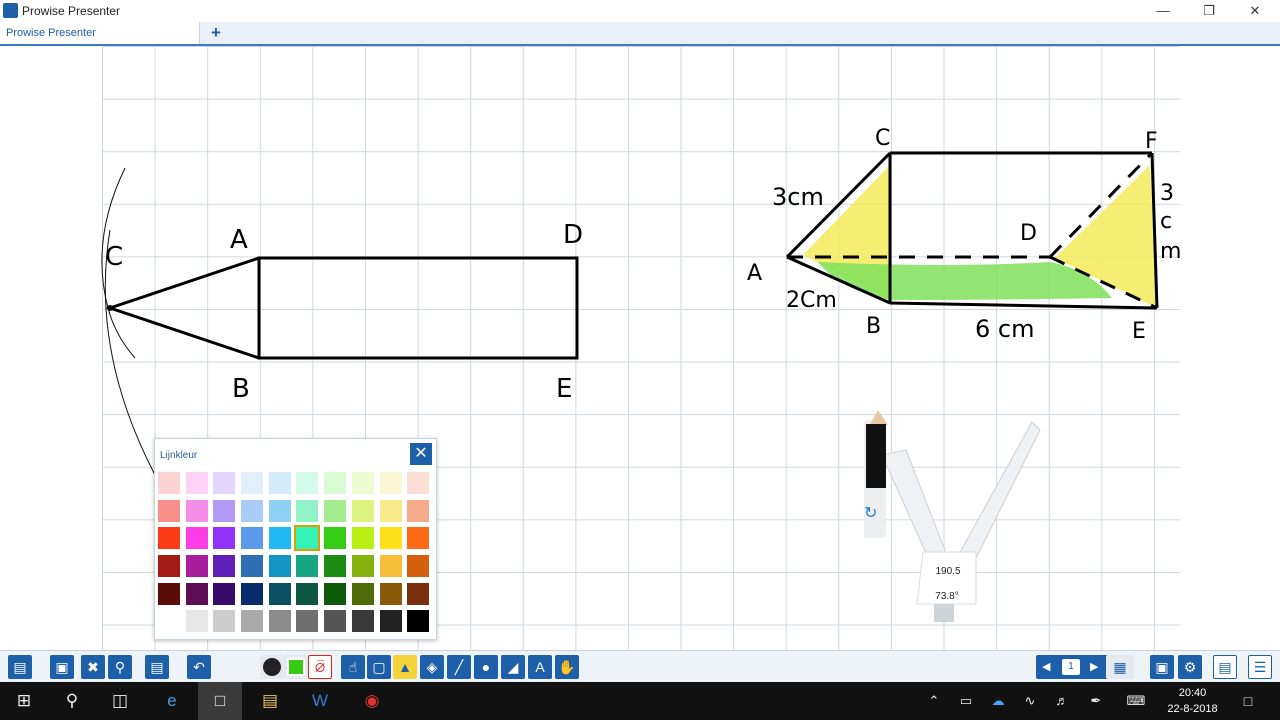 This screenshot has width=1280, height=720. I want to click on undo-icon: ↶, so click(199, 667).